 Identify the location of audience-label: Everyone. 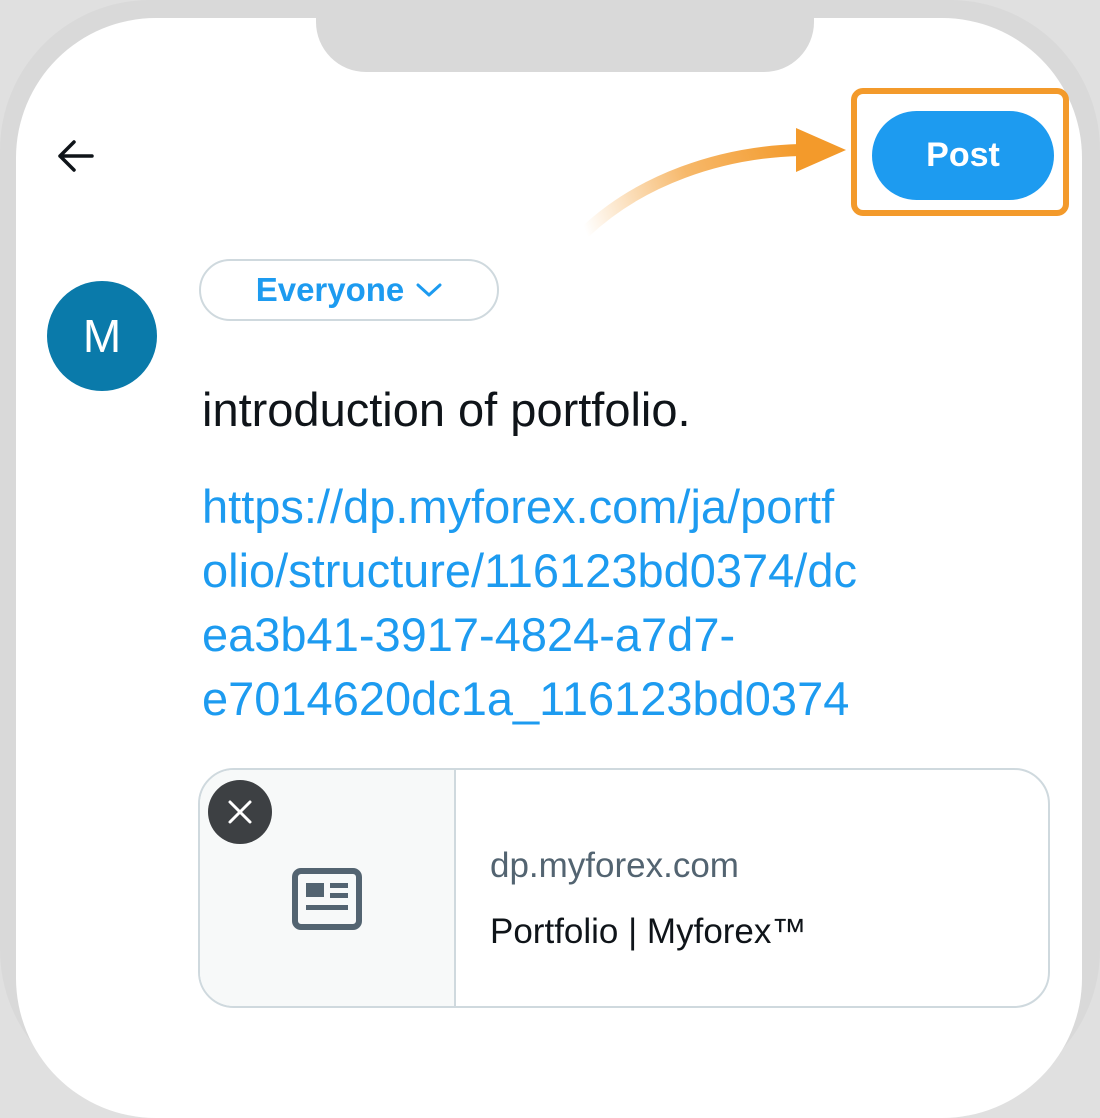
(330, 289).